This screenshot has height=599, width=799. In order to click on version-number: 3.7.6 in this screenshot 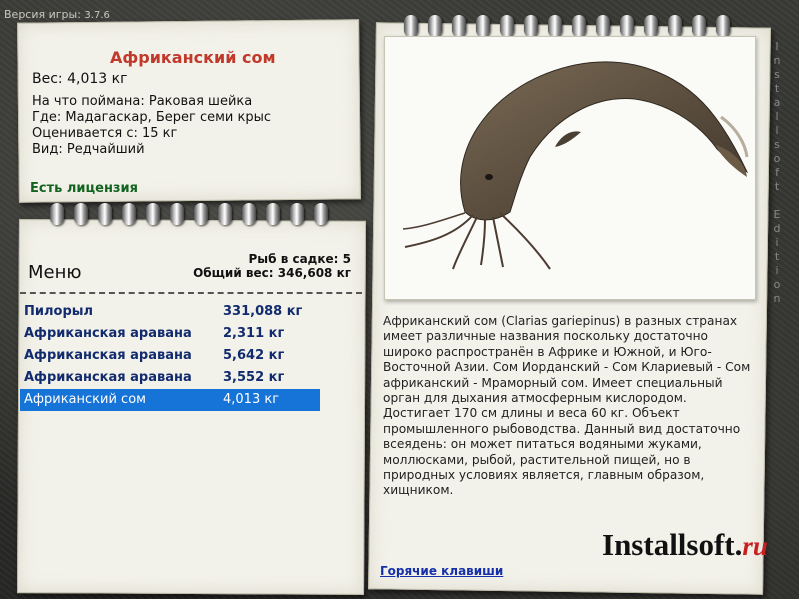, I will do `click(97, 15)`.